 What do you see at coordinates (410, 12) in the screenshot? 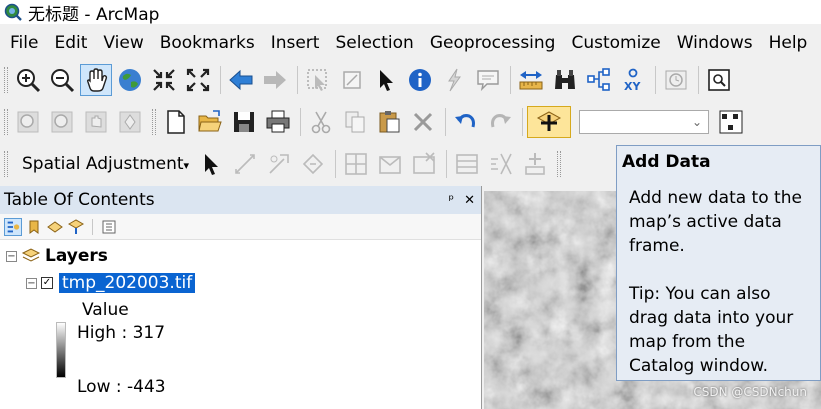
I see `title-bar: 无标题 - ArcMap` at bounding box center [410, 12].